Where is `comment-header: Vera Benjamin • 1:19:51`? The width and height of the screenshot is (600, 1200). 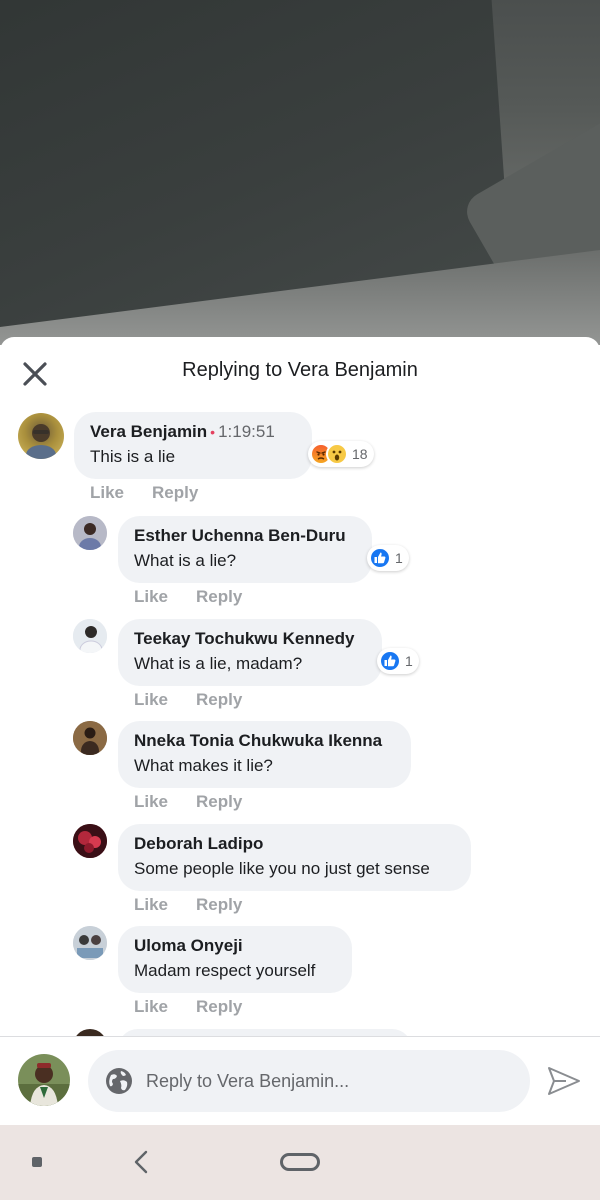
comment-header: Vera Benjamin • 1:19:51 is located at coordinates (193, 432).